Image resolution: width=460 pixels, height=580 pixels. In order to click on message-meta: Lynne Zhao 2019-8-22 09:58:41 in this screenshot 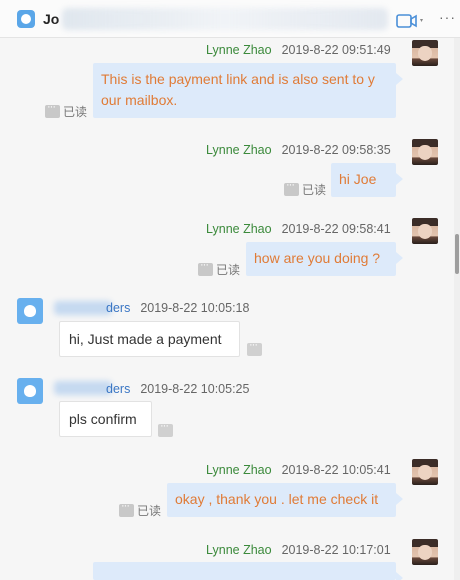, I will do `click(298, 229)`.